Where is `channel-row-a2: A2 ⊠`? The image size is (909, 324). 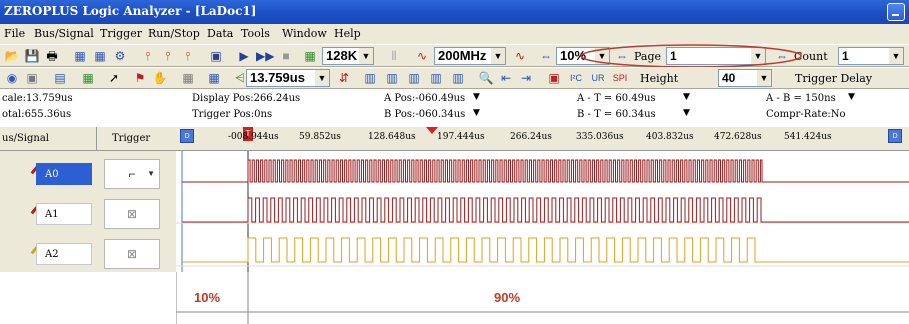 channel-row-a2: A2 ⊠ is located at coordinates (88, 253).